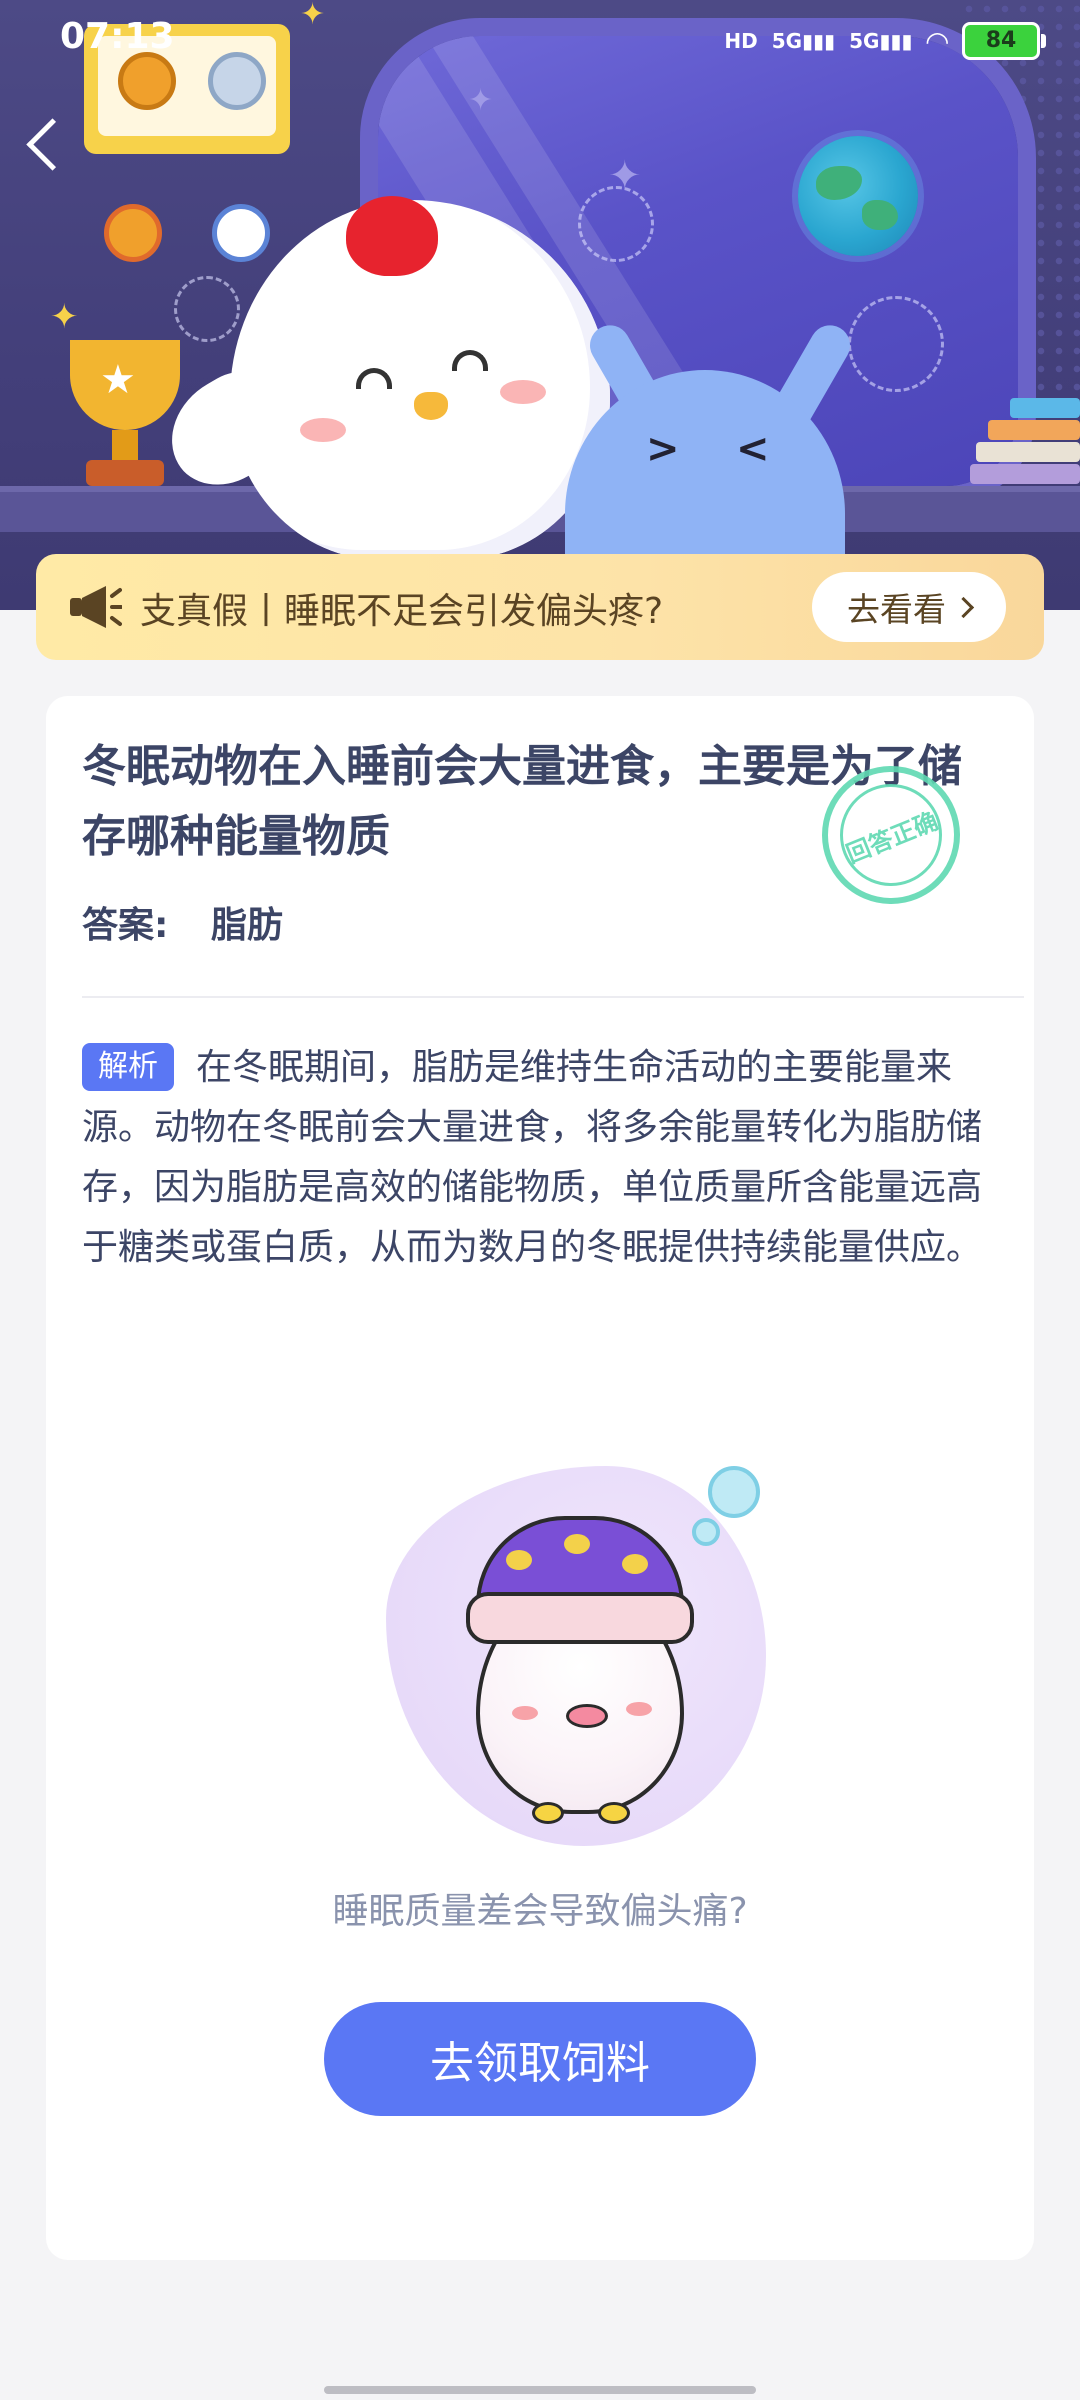 Image resolution: width=1080 pixels, height=2400 pixels. Describe the element at coordinates (133, 233) in the screenshot. I see `bronze-medal-icon` at that location.